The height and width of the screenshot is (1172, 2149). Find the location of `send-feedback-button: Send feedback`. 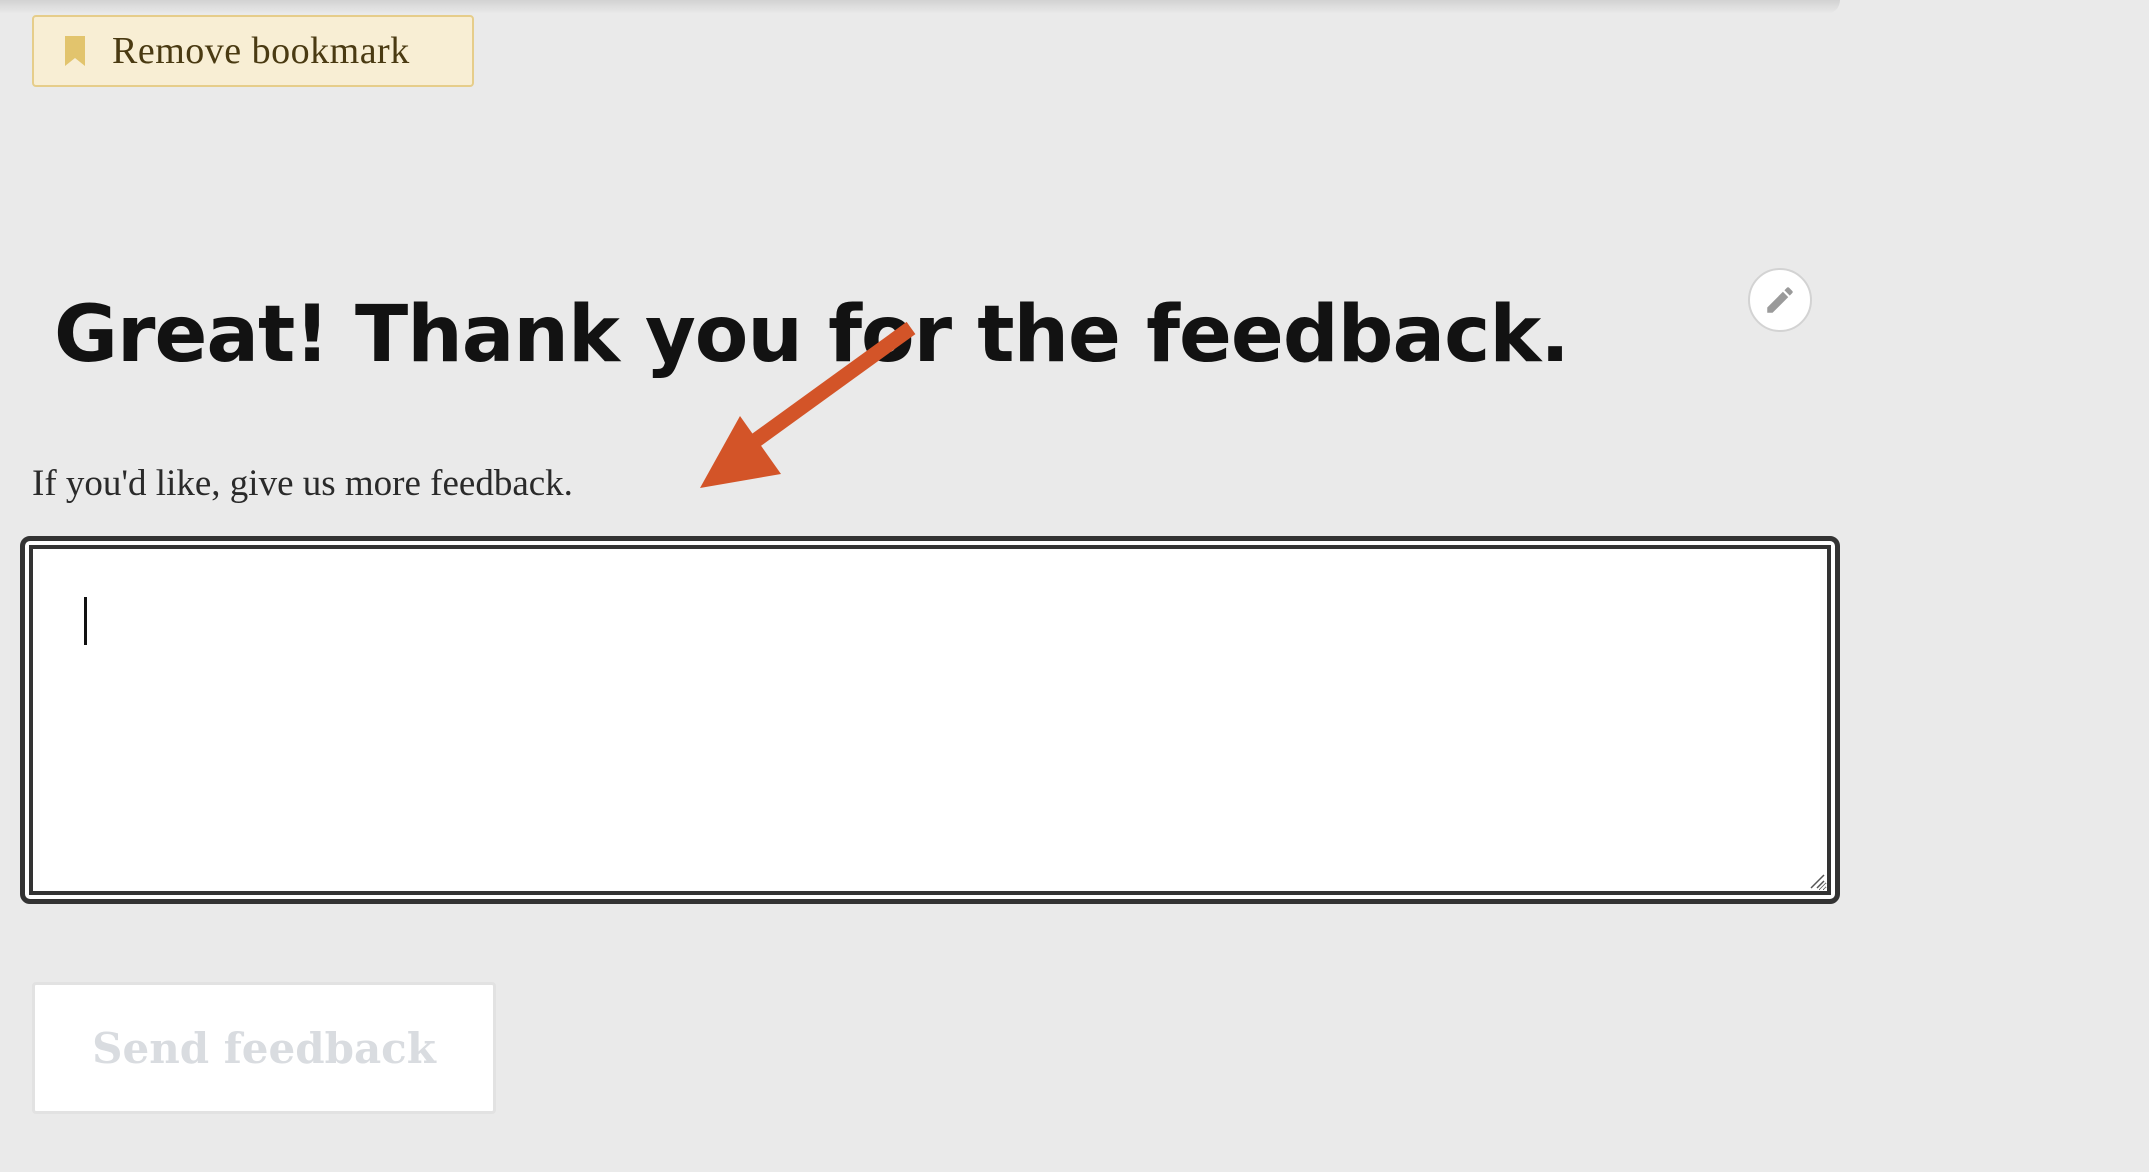

send-feedback-button: Send feedback is located at coordinates (264, 1048).